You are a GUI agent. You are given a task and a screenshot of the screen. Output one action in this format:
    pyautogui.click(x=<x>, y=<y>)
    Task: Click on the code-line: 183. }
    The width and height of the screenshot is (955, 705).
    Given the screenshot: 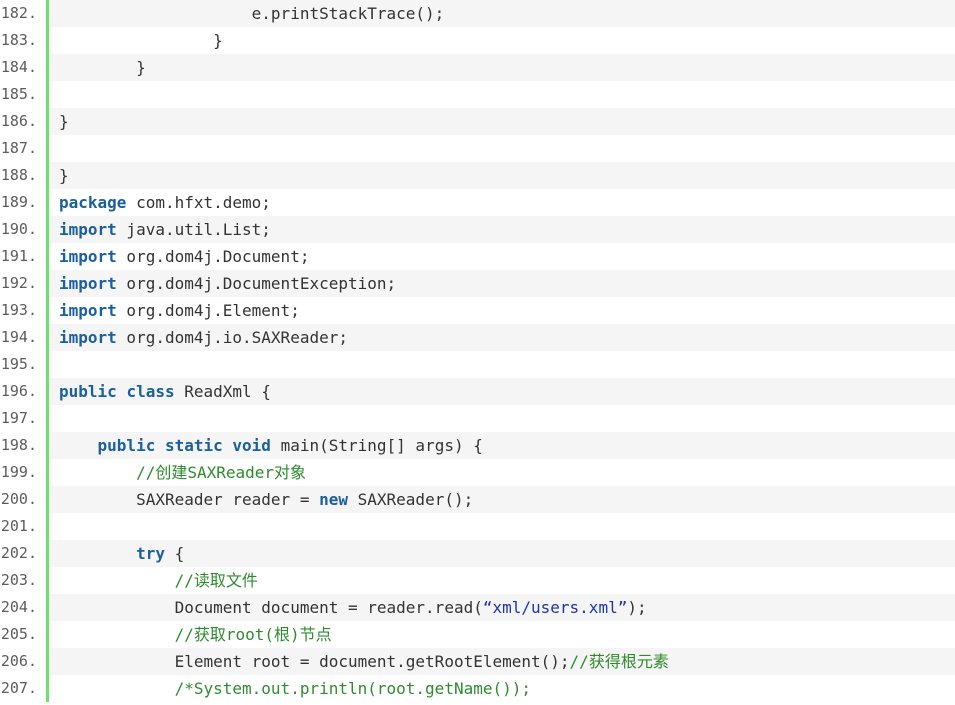 What is the action you would take?
    pyautogui.click(x=477, y=40)
    